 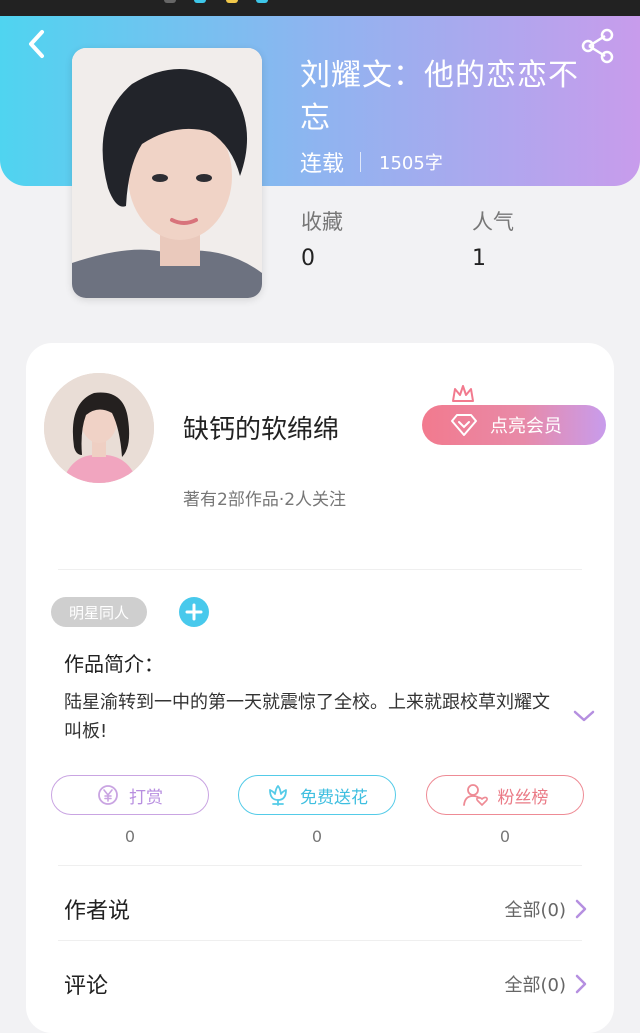 What do you see at coordinates (334, 797) in the screenshot?
I see `send-flower-label: 免费送花` at bounding box center [334, 797].